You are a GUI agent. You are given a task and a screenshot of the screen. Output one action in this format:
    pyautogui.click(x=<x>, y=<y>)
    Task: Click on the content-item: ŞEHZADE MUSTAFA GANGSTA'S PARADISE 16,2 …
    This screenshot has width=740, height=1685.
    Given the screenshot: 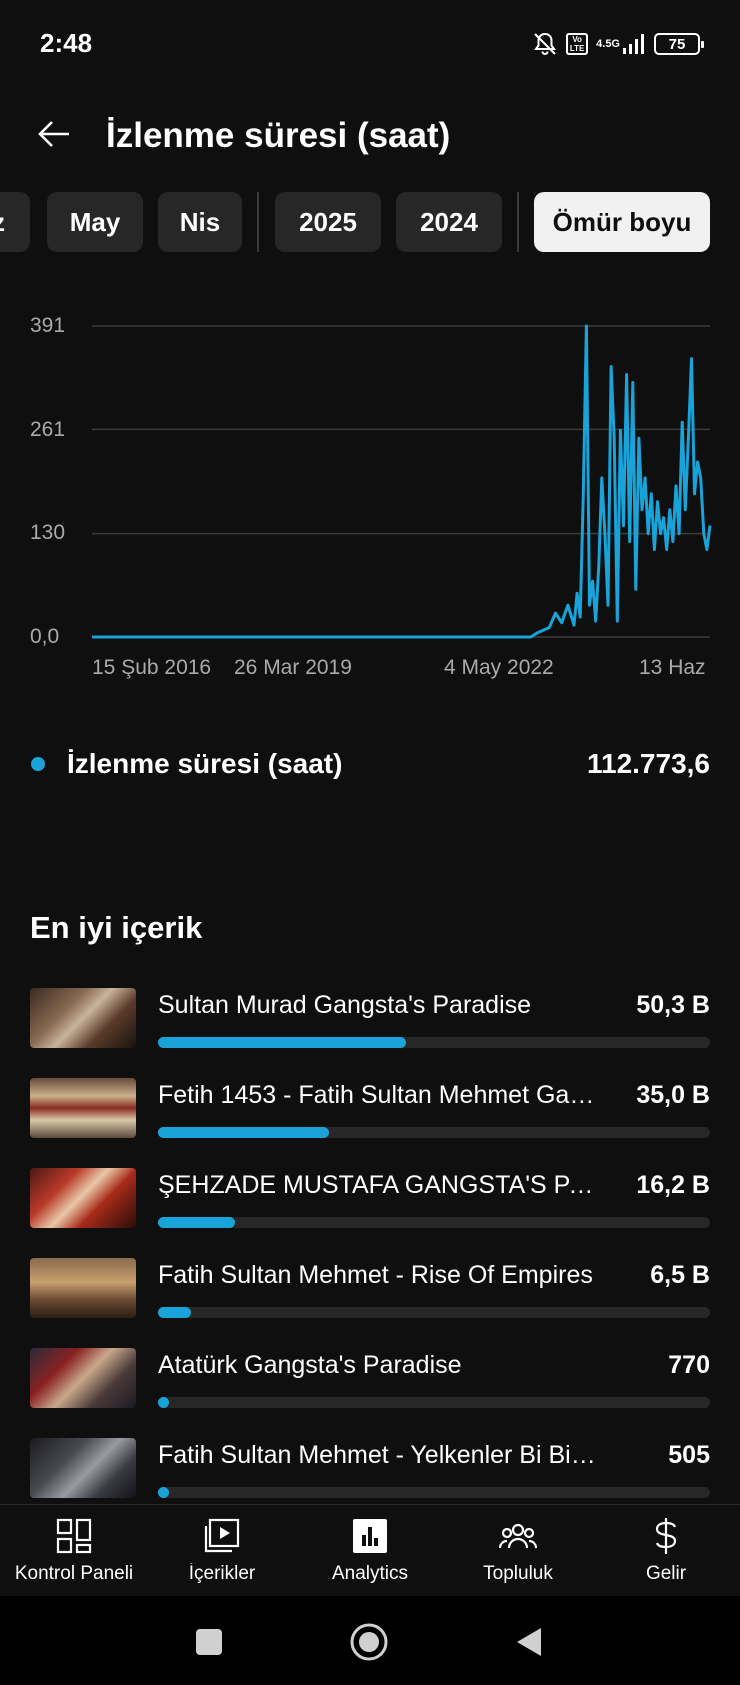 What is the action you would take?
    pyautogui.click(x=370, y=1200)
    